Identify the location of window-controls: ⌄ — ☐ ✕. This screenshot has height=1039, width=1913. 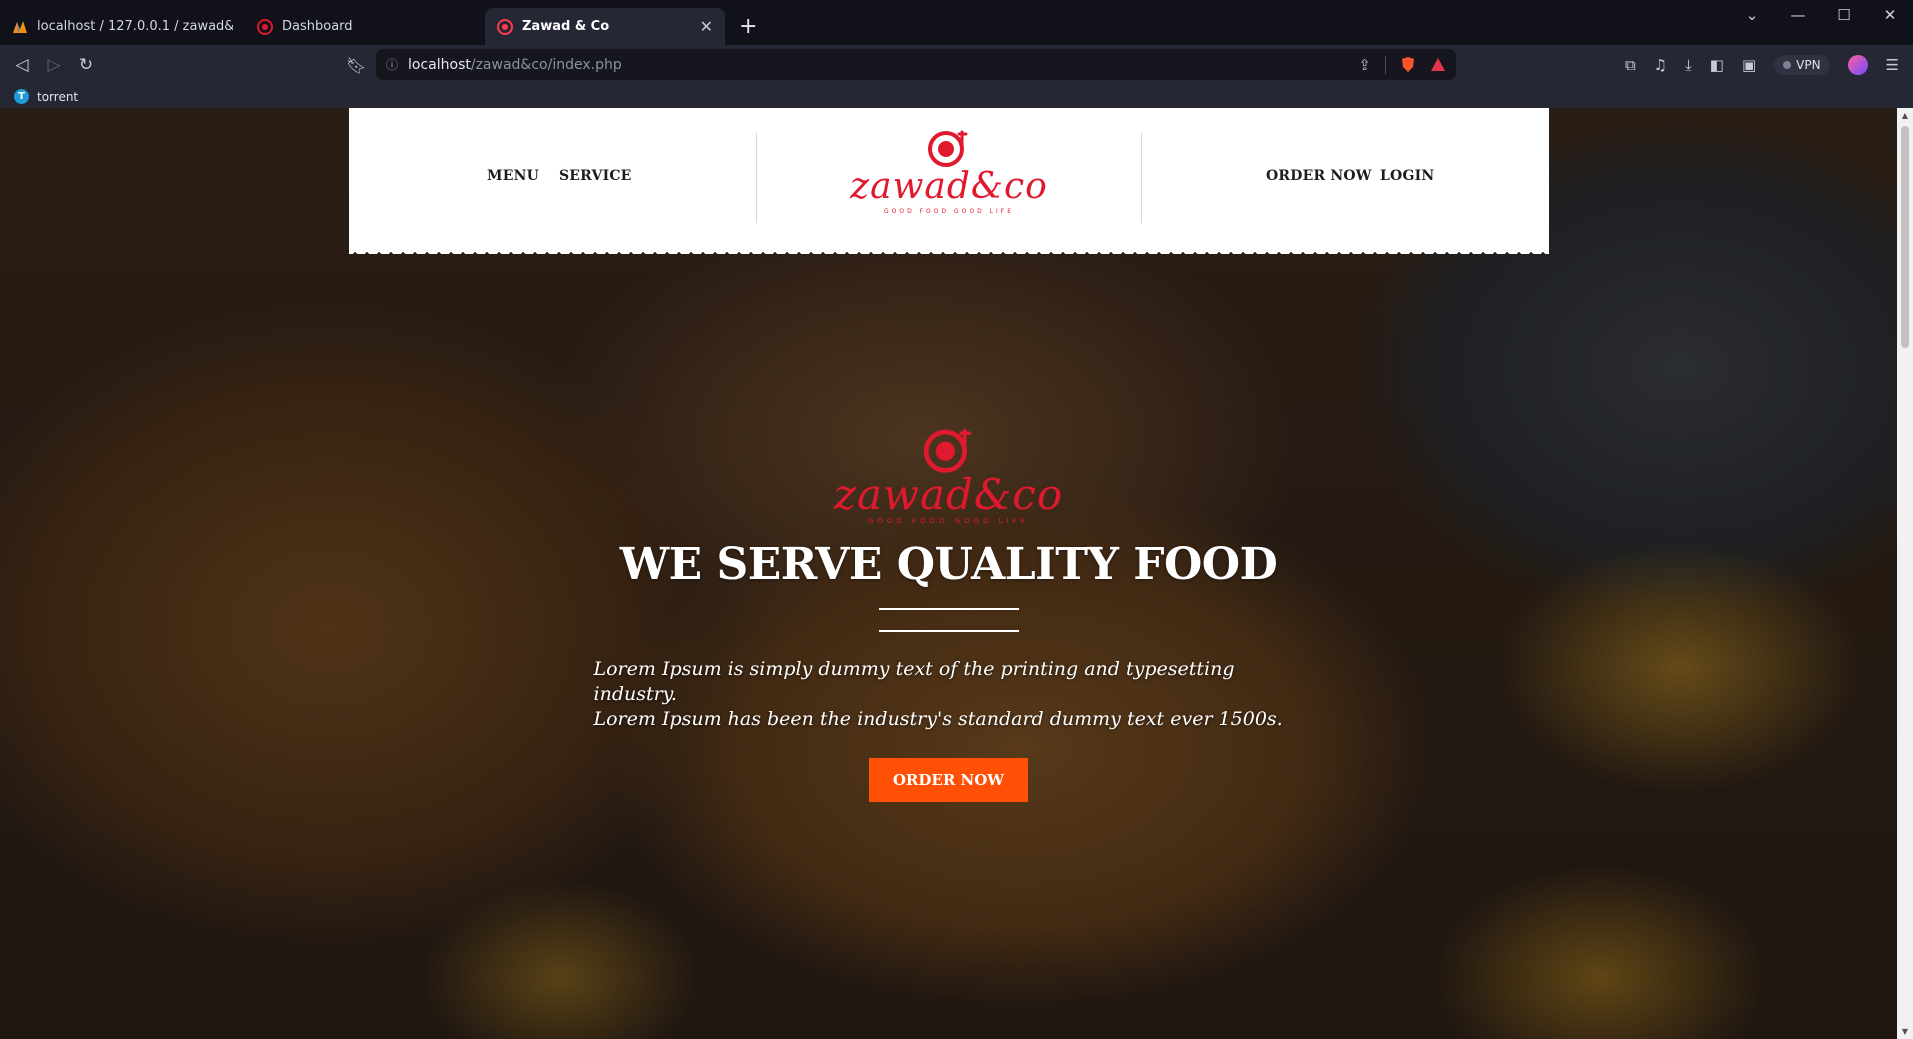
(1821, 15).